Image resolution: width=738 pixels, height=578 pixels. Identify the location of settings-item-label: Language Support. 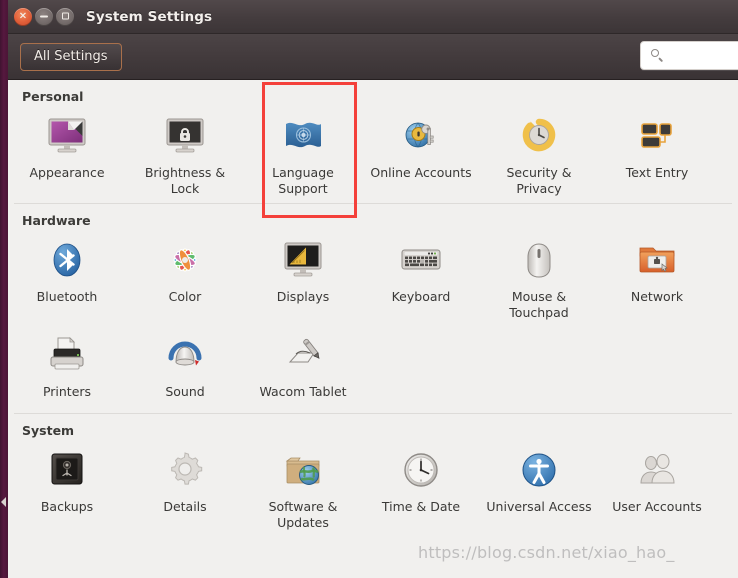
(303, 180).